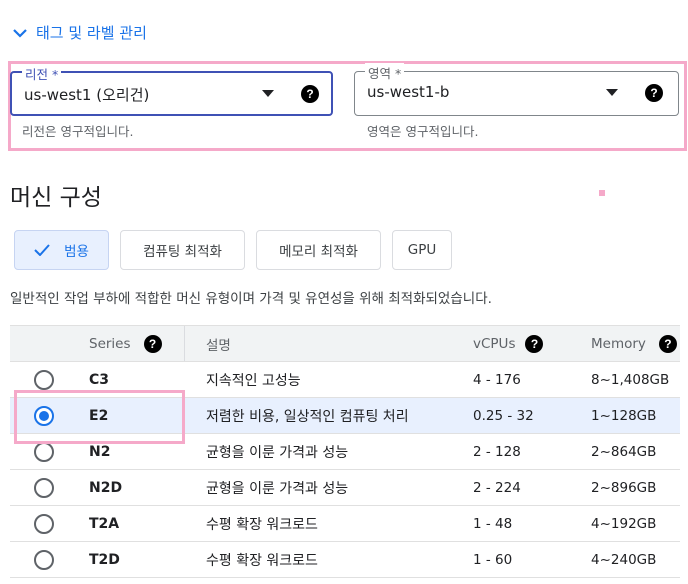 The image size is (688, 584). What do you see at coordinates (345, 560) in the screenshot?
I see `table-row: T2D 수평 확장 워크로드 1 - 60 4~240GB` at bounding box center [345, 560].